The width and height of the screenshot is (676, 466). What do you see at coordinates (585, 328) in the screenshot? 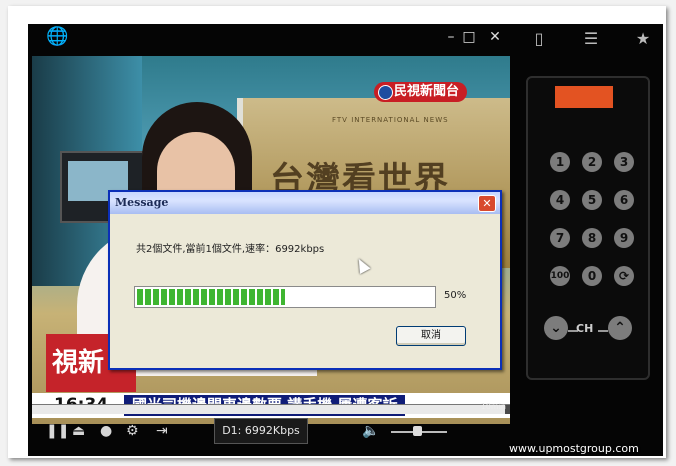
I see `channel-label: CH` at bounding box center [585, 328].